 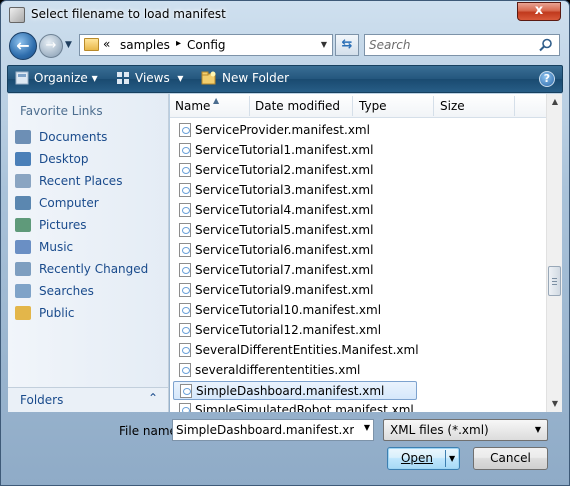 I want to click on file-name: ServiceTutorial2.manifest.xml, so click(x=284, y=170).